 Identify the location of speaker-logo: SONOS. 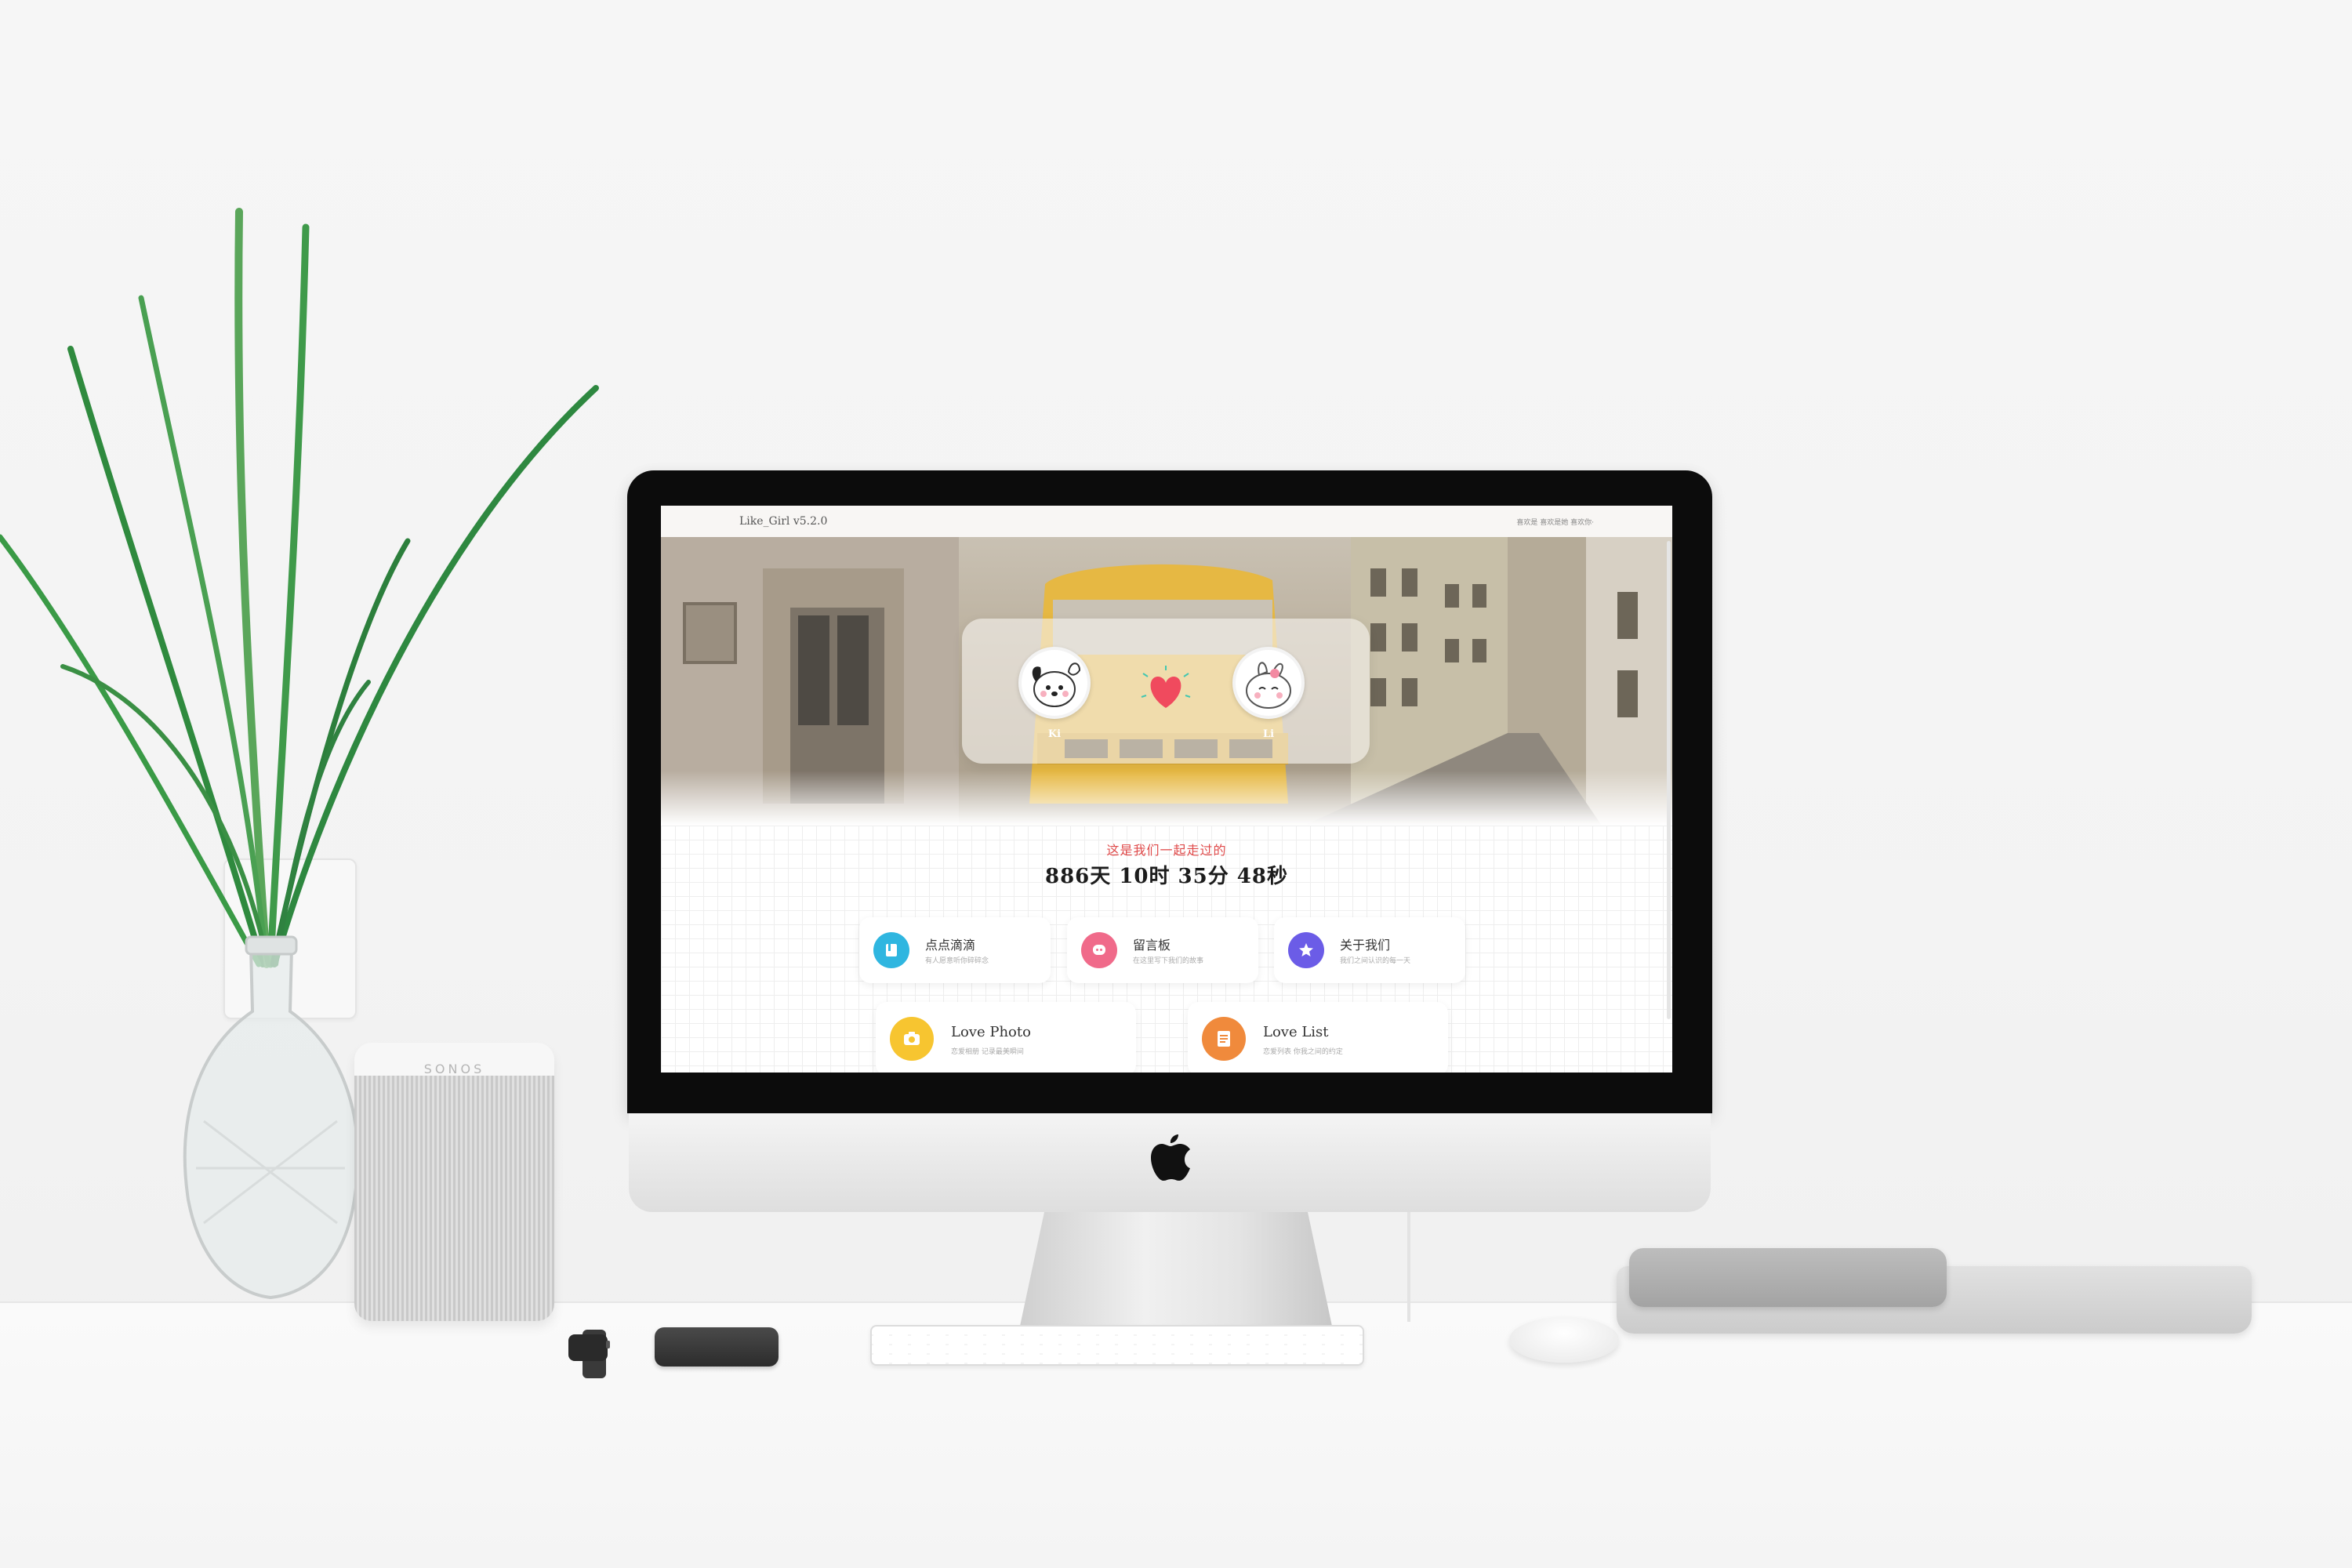
(454, 1069).